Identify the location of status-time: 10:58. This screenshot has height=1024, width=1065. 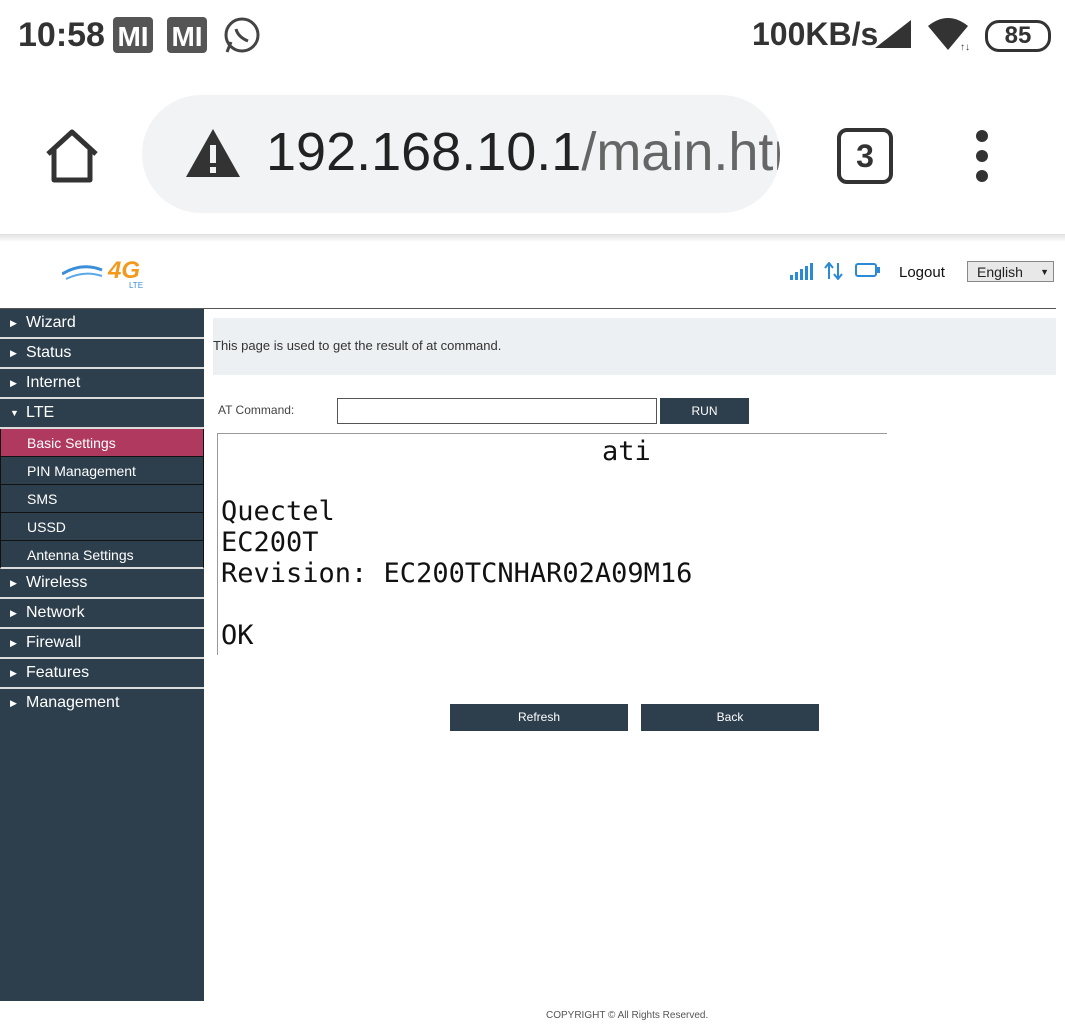
(61, 35).